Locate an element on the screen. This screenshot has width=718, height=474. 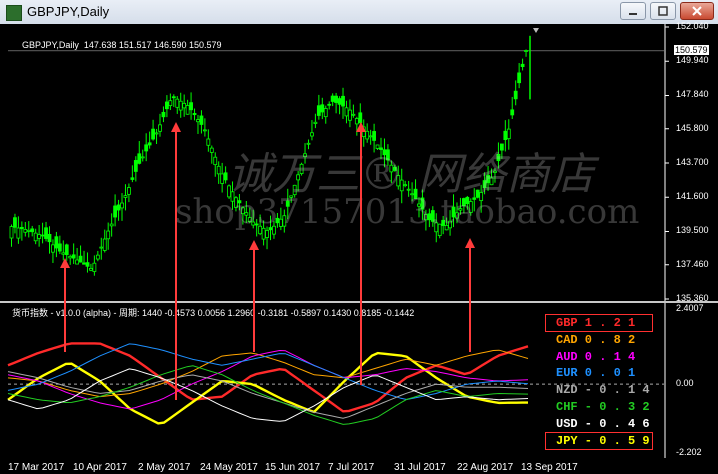
time-tick-label: 31 Jul 2017 is located at coordinates (420, 467).